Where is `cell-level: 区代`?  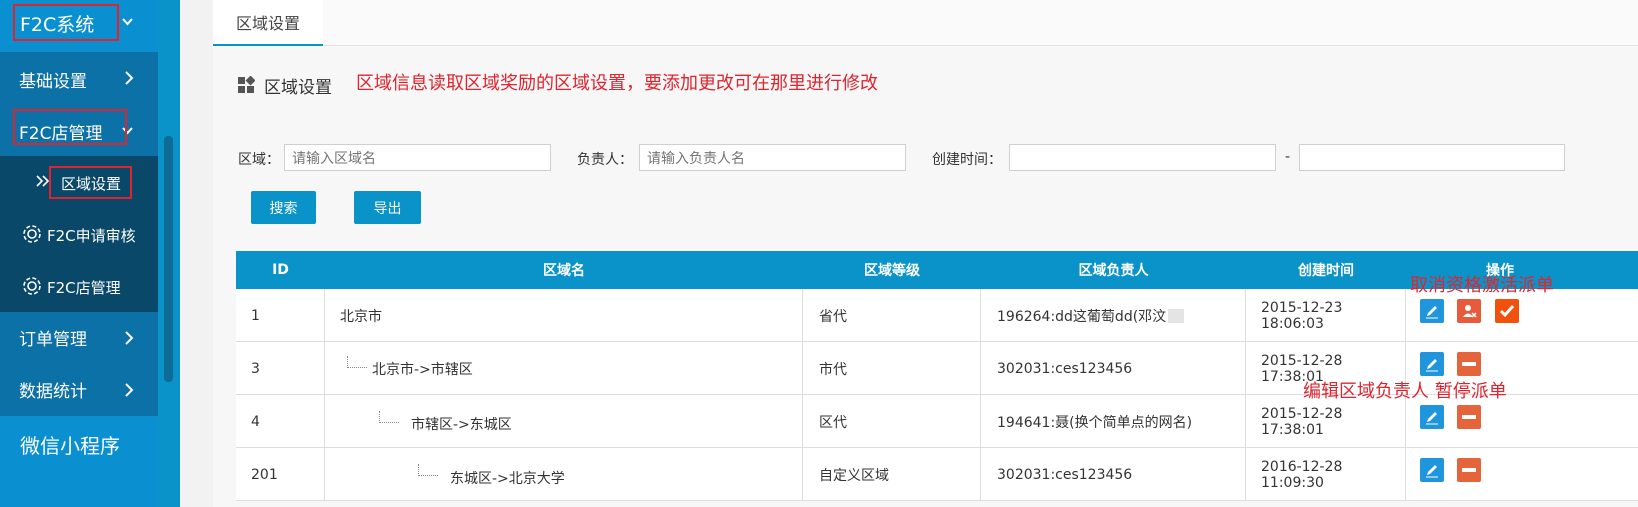 cell-level: 区代 is located at coordinates (892, 421).